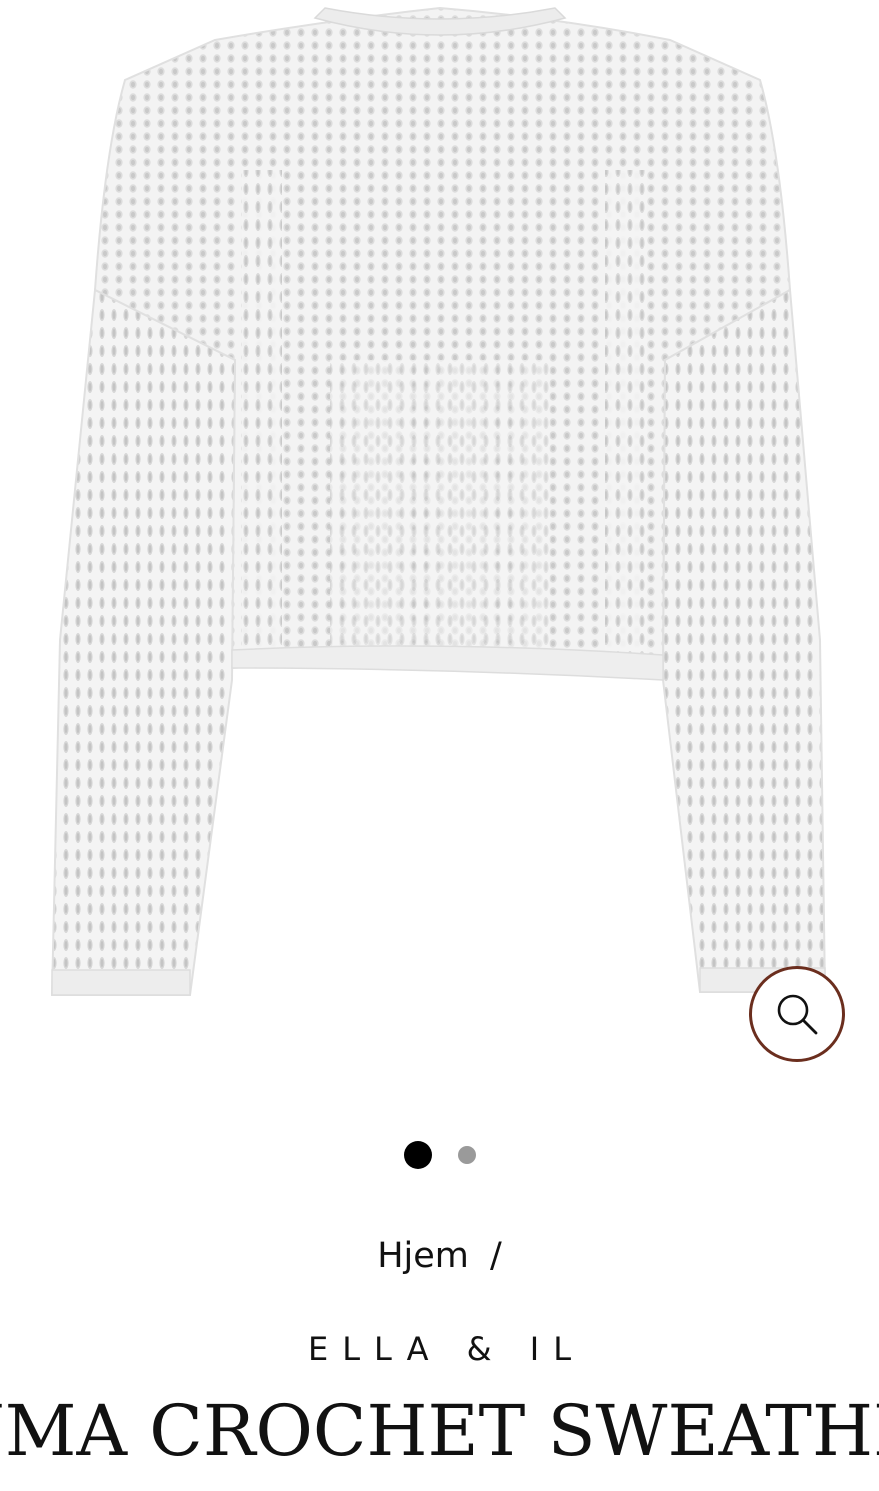  What do you see at coordinates (439, 1155) in the screenshot?
I see `slide-indicator` at bounding box center [439, 1155].